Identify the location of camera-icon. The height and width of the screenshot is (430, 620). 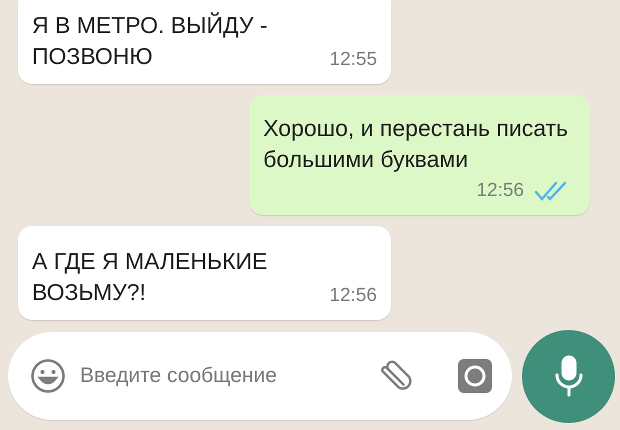
(475, 376).